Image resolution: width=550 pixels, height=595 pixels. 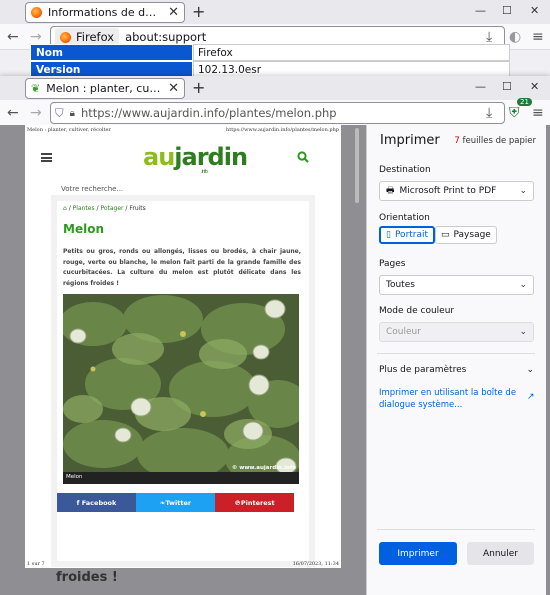 What do you see at coordinates (351, 52) in the screenshot?
I see `row-value: Firefox` at bounding box center [351, 52].